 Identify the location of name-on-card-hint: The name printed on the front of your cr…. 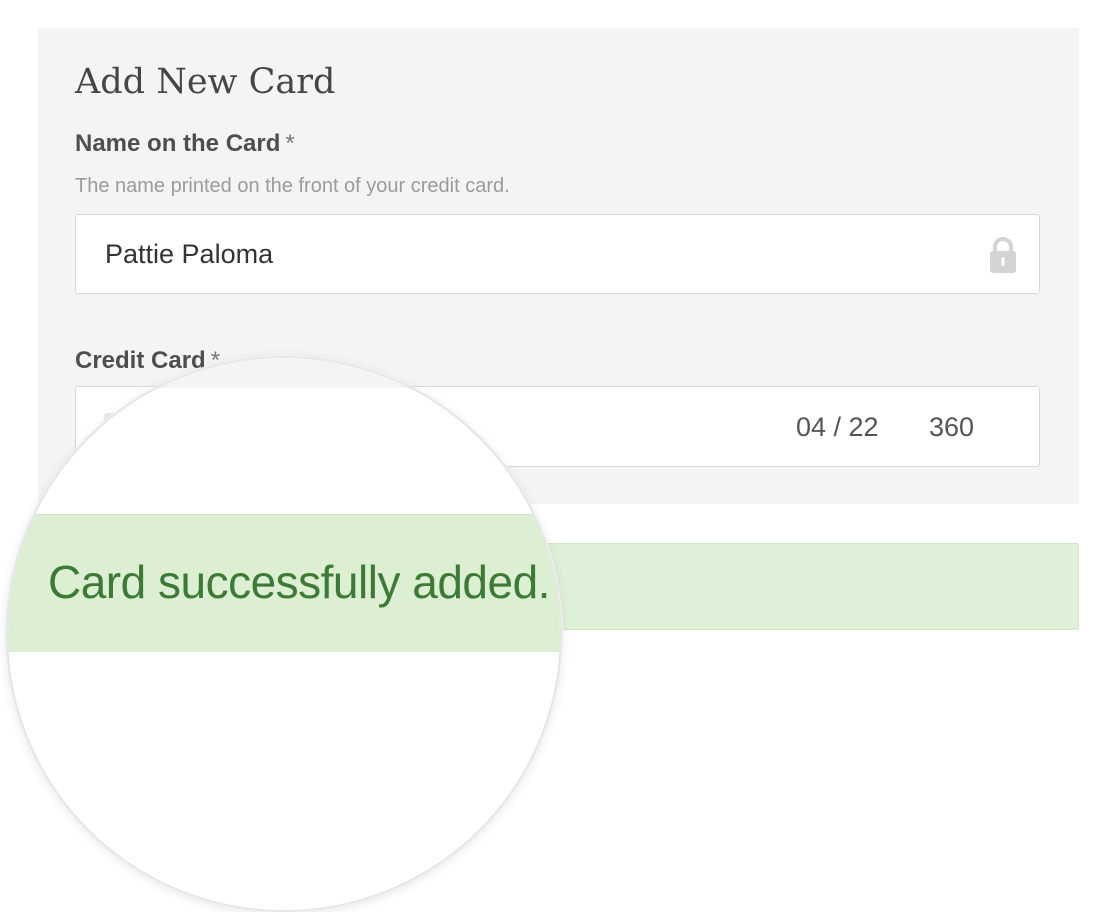
(292, 186).